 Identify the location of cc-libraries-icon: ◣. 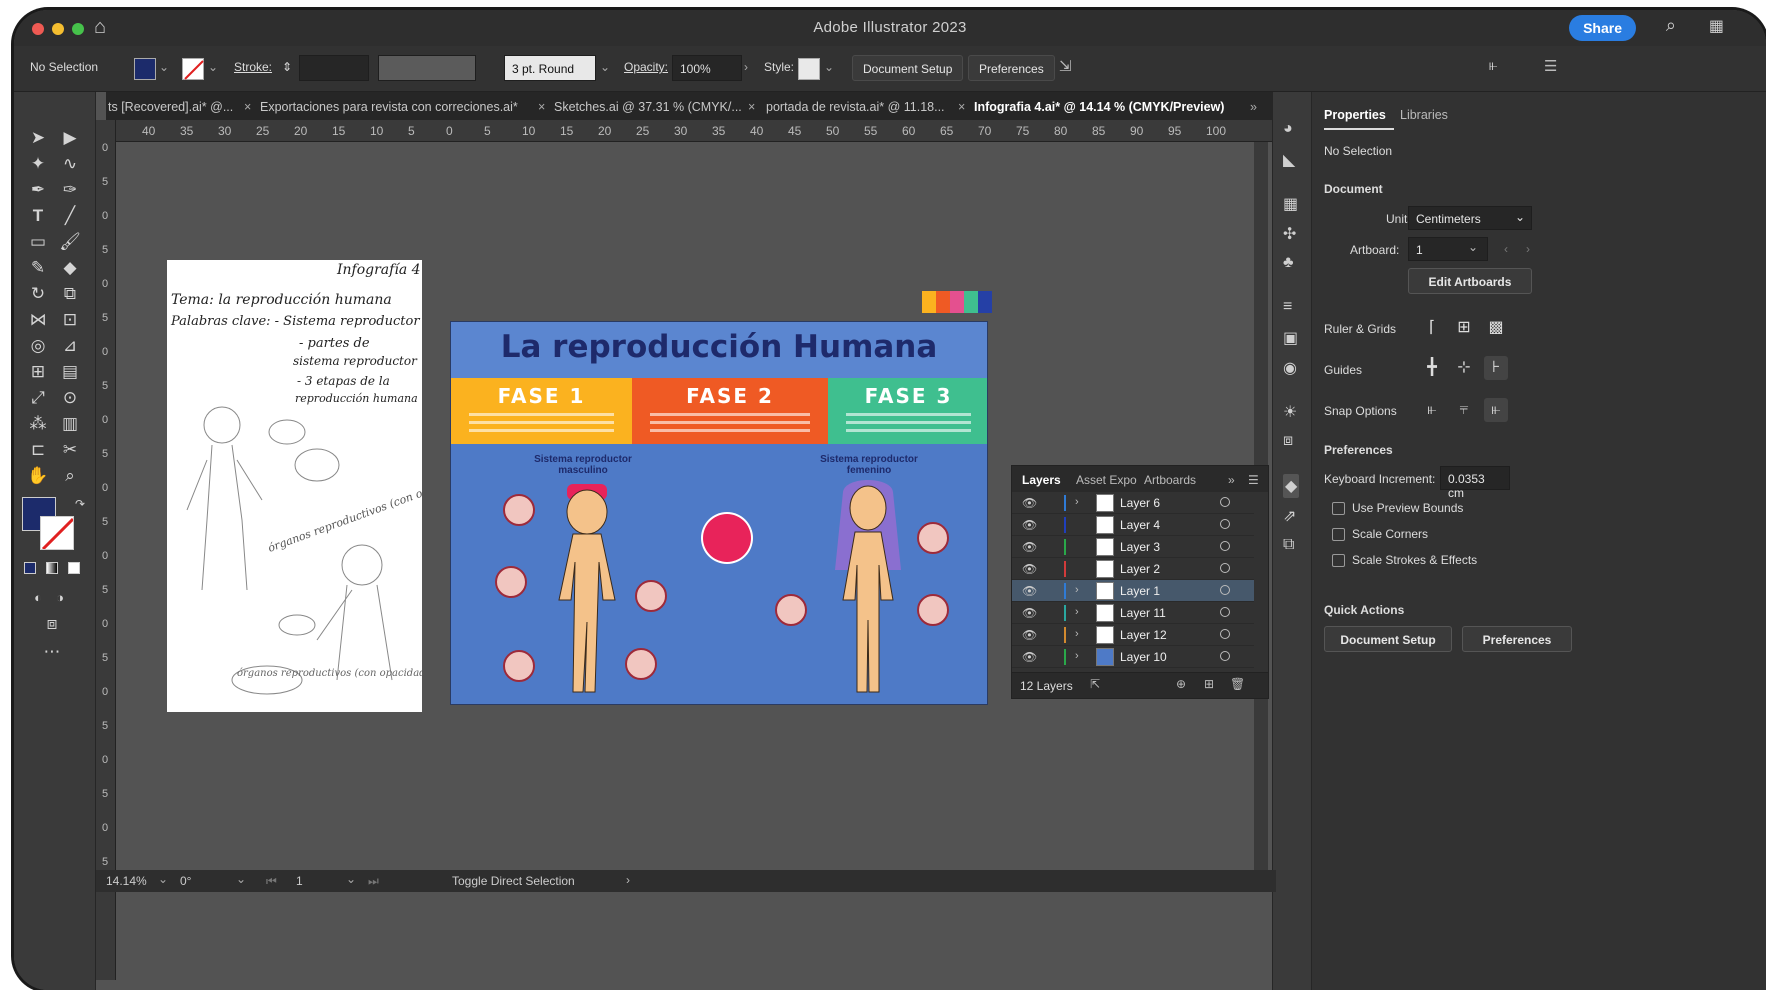
(1289, 160).